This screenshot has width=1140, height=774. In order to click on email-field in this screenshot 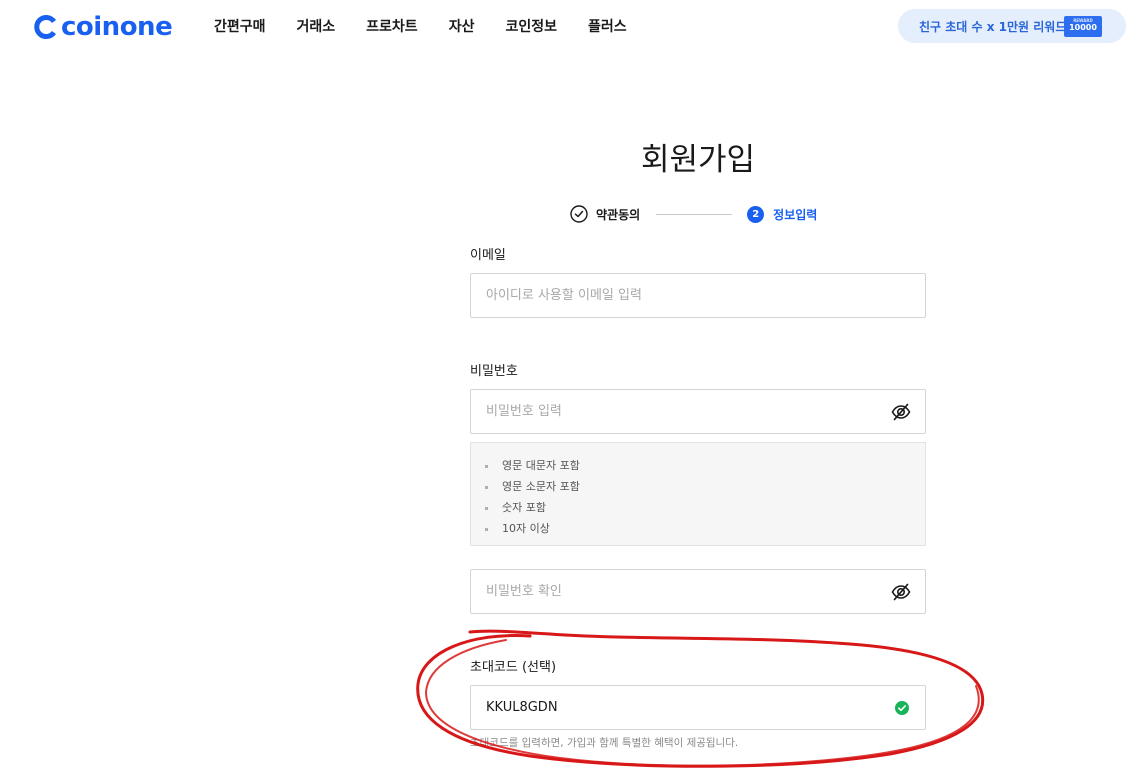, I will do `click(698, 295)`.